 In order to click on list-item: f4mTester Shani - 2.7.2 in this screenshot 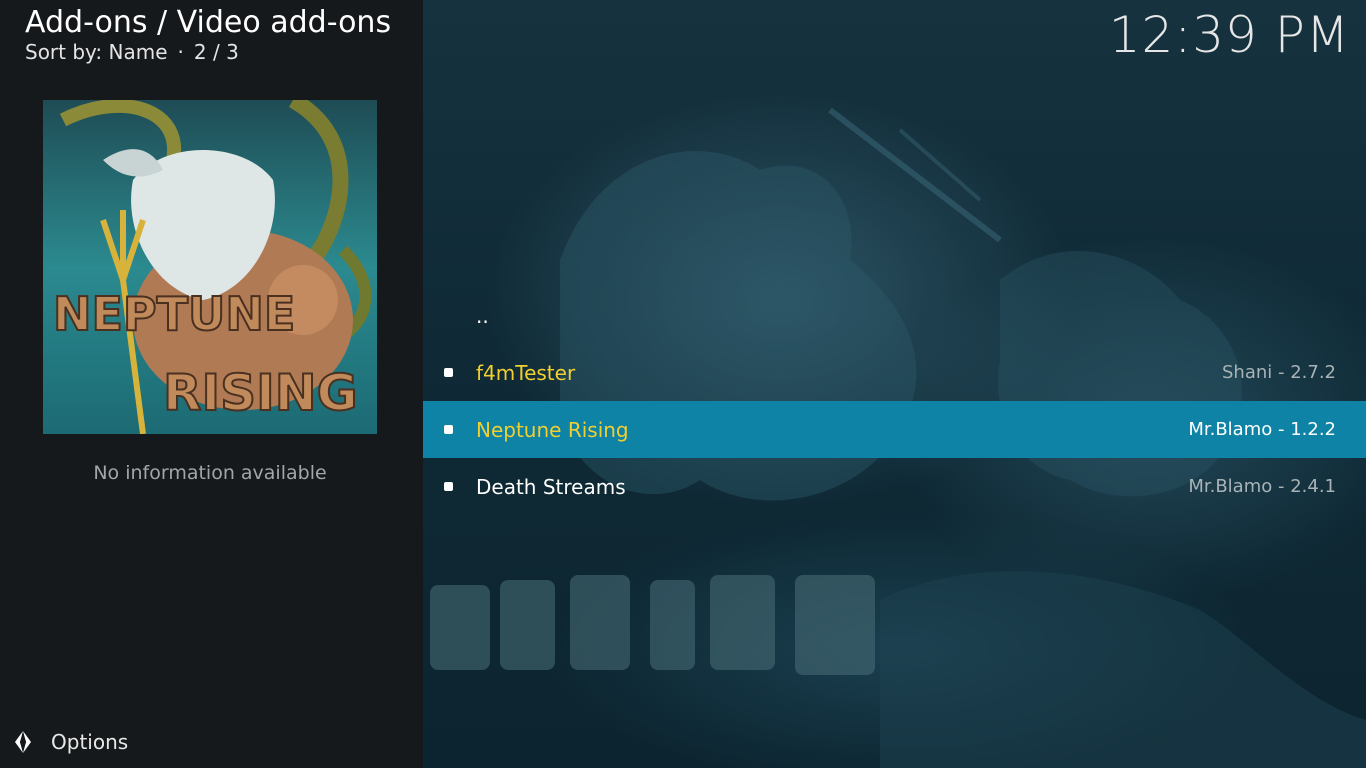, I will do `click(894, 372)`.